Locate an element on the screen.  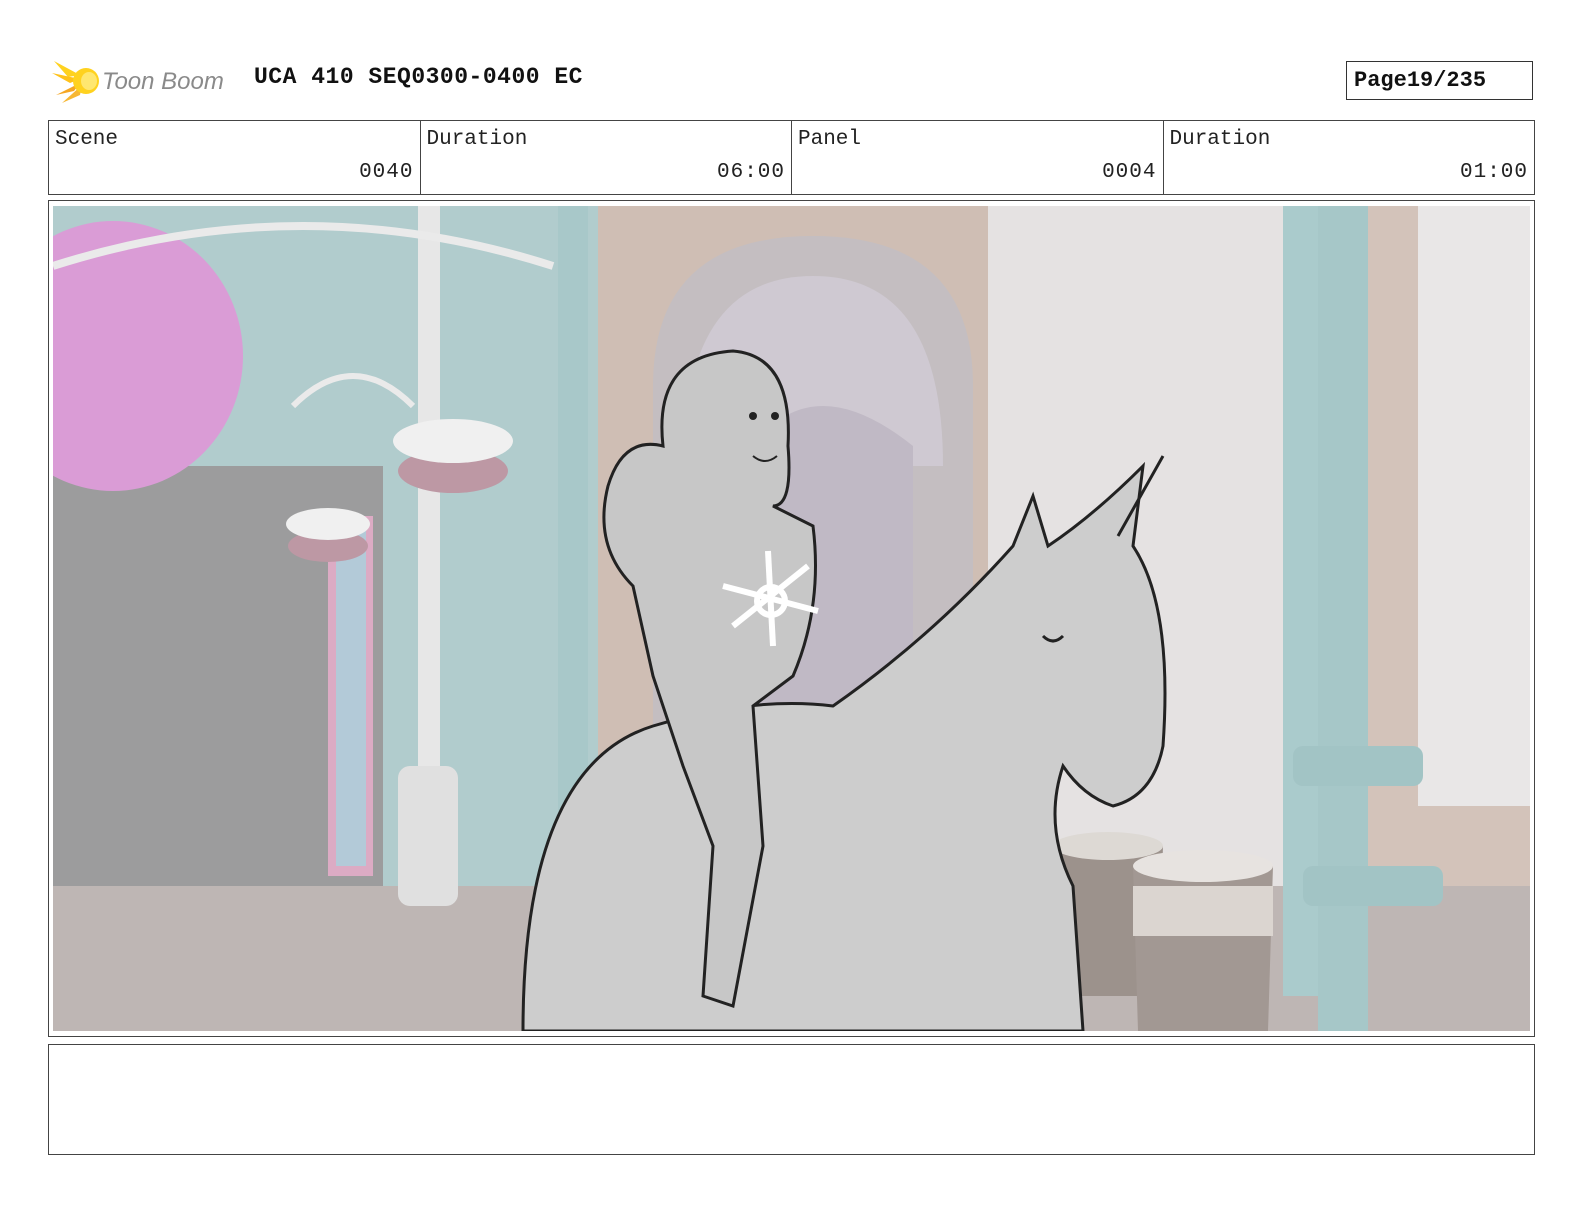
scene-duration-cell: Duration 06:00 is located at coordinates (606, 157).